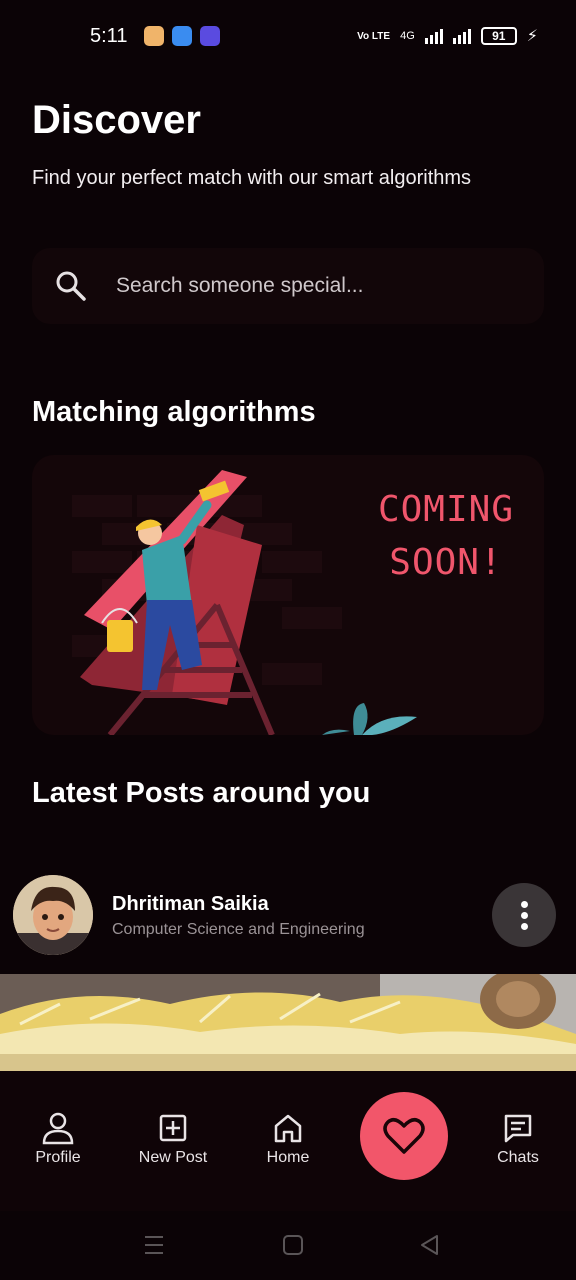  Describe the element at coordinates (201, 793) in the screenshot. I see `latest-posts-title: Latest Posts around you` at that location.